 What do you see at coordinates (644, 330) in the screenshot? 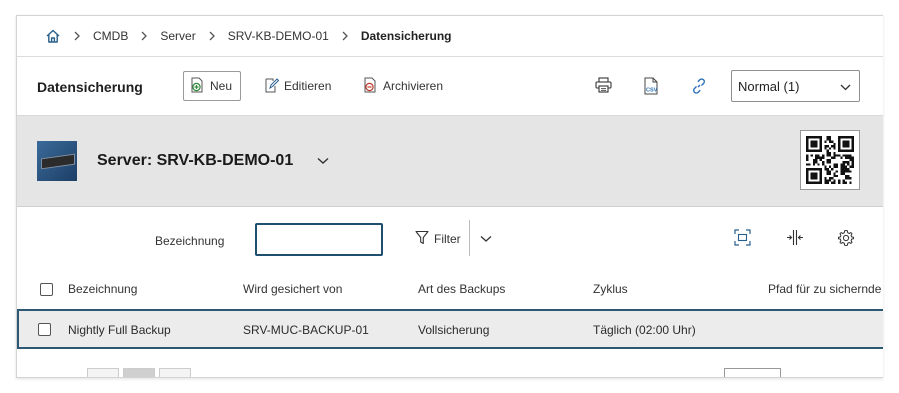
I see `table-cell: Täglich (02:00 Uhr)` at bounding box center [644, 330].